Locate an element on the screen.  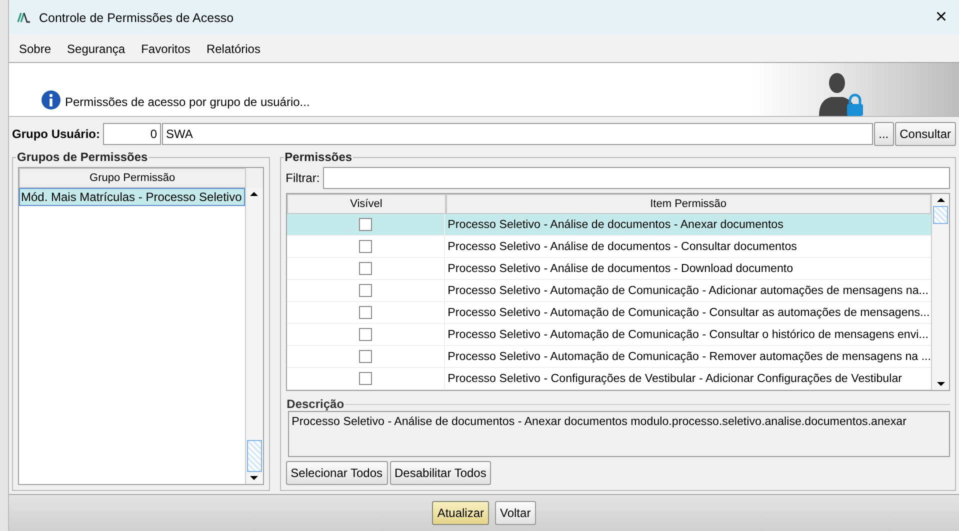
info-icon is located at coordinates (51, 100).